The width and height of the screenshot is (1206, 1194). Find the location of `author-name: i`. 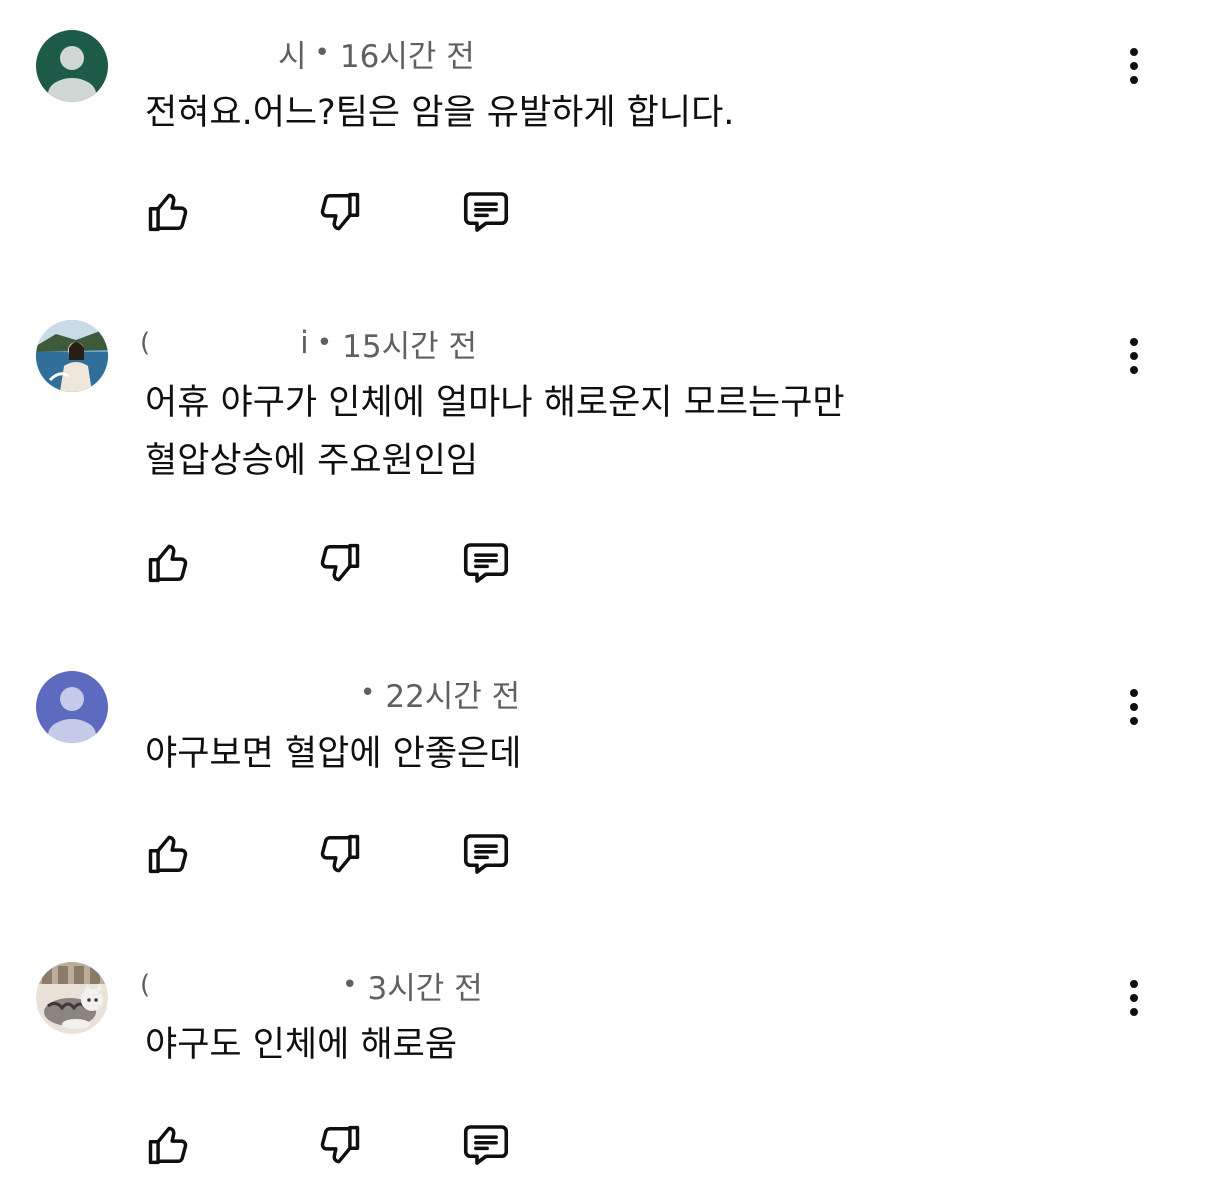

author-name: i is located at coordinates (304, 343).